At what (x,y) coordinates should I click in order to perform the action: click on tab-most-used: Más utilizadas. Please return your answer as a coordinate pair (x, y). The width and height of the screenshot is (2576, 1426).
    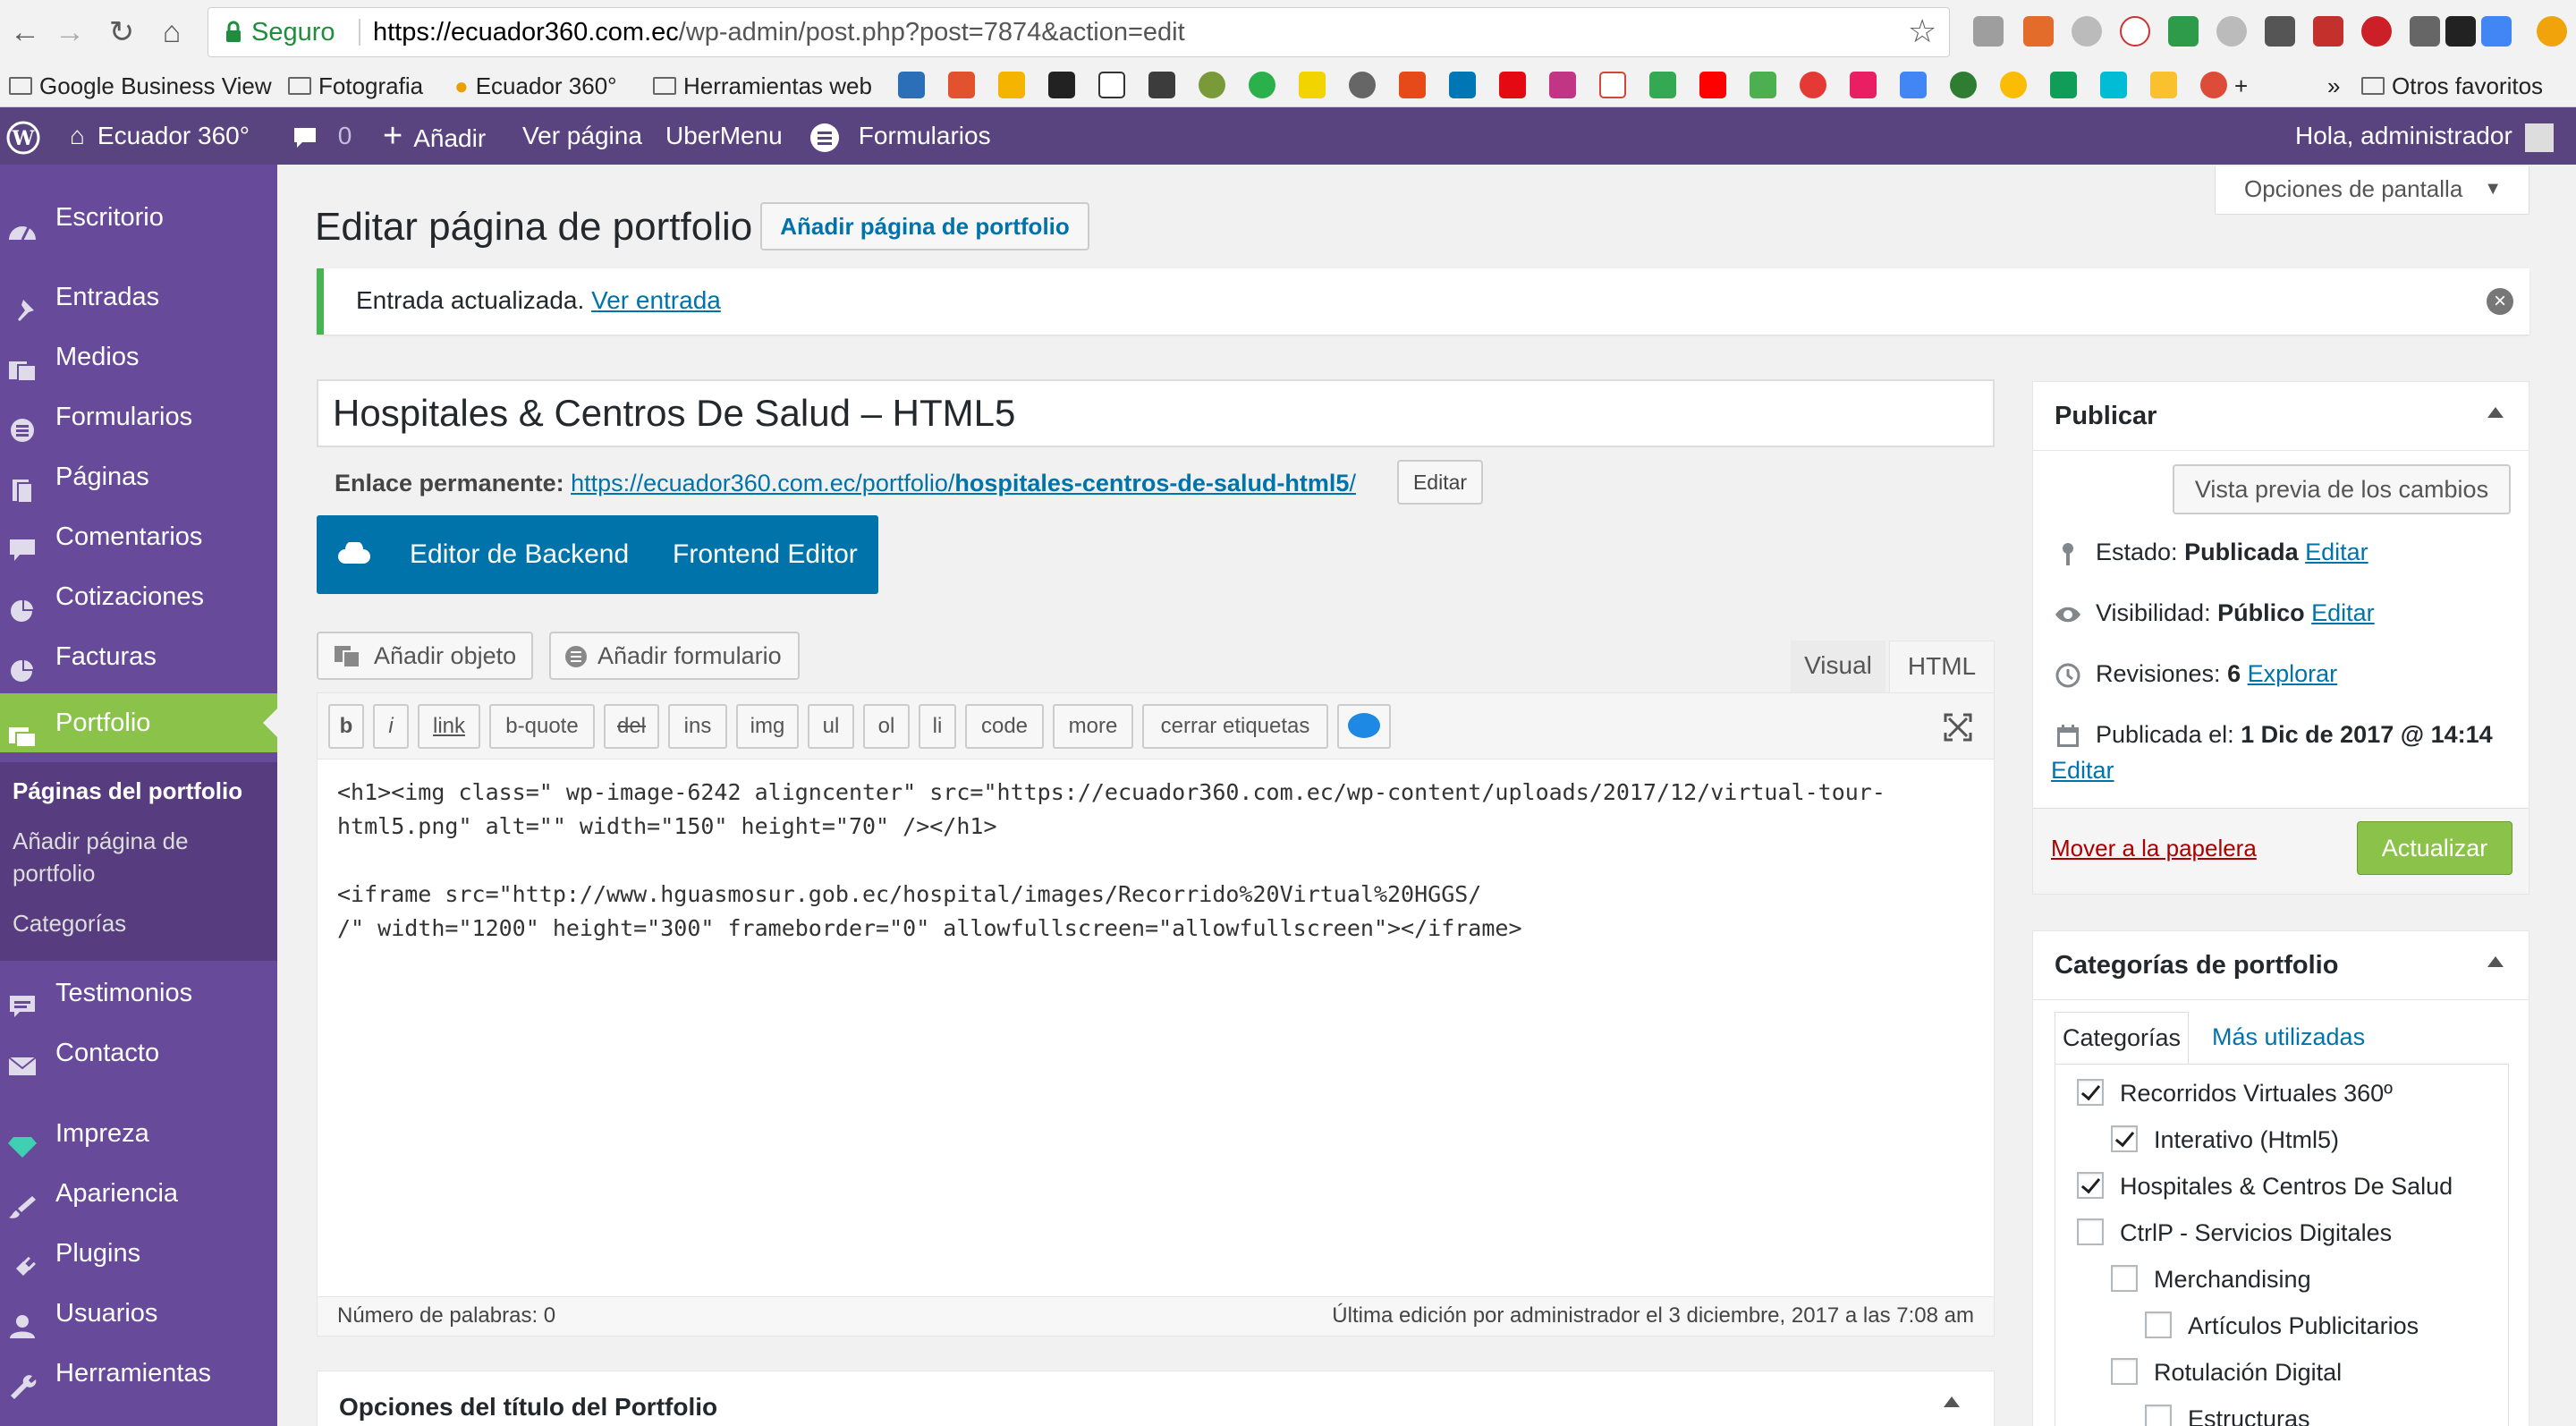
    Looking at the image, I should click on (2288, 1037).